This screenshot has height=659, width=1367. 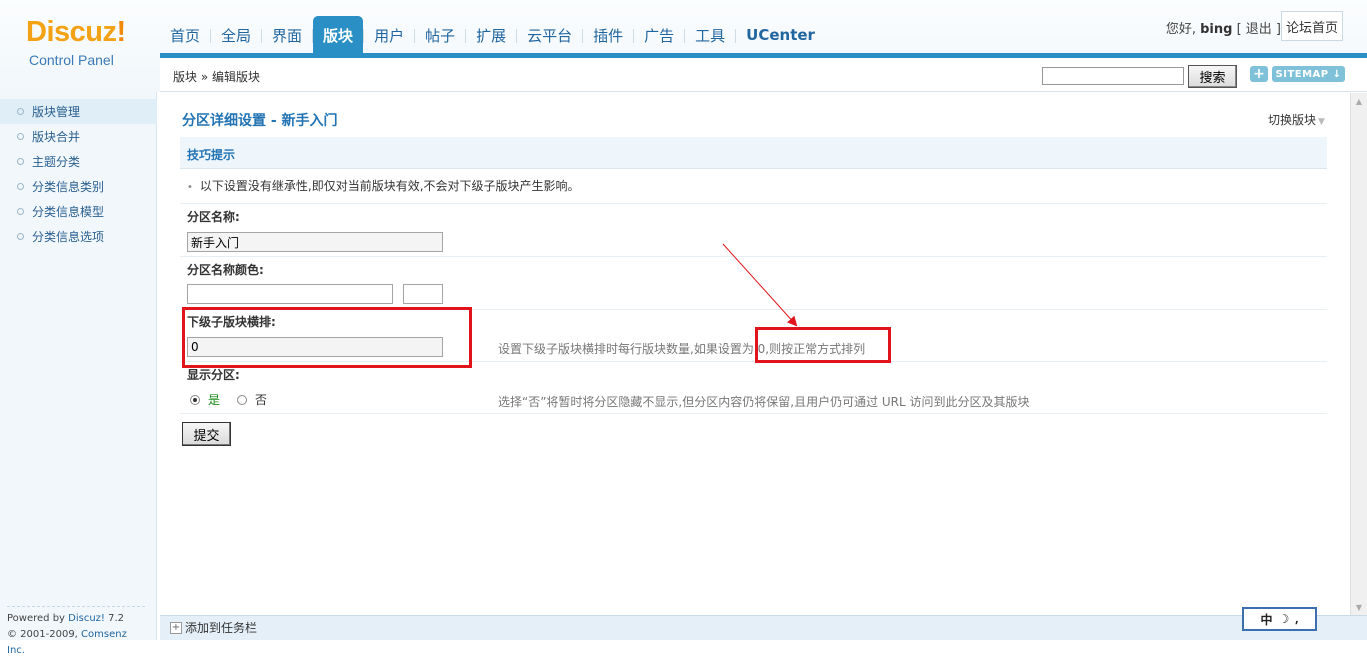 I want to click on sidebar-item: 版块合并, so click(x=78, y=136).